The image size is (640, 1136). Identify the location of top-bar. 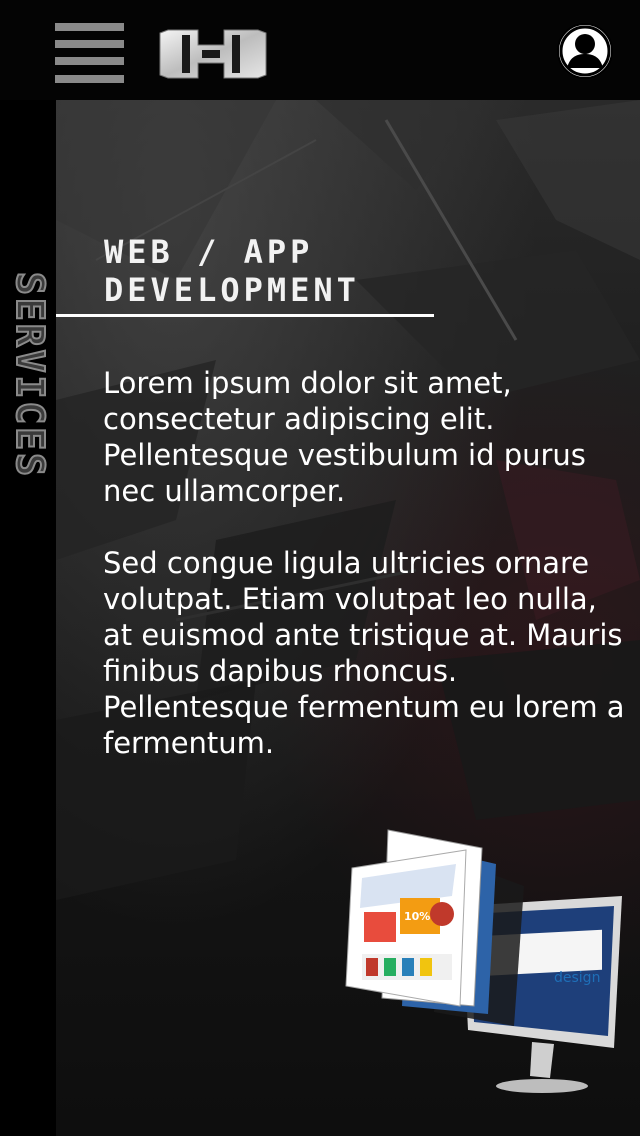
(320, 50).